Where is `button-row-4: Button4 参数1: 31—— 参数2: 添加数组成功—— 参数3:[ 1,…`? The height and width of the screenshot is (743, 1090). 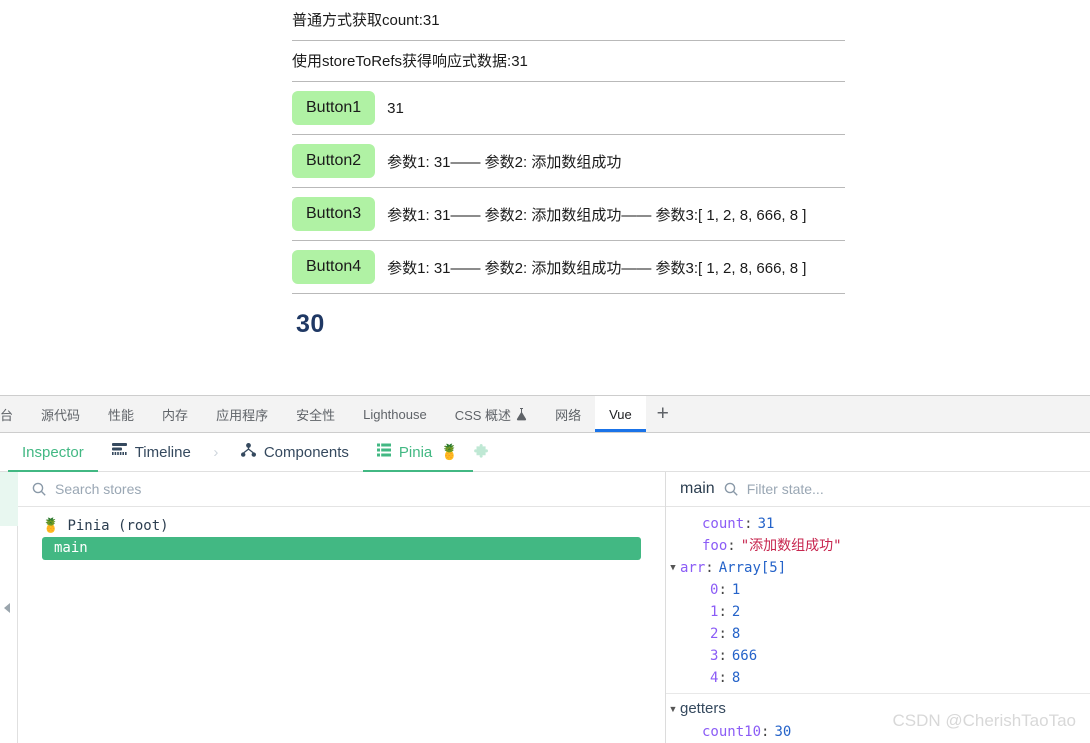 button-row-4: Button4 参数1: 31—— 参数2: 添加数组成功—— 参数3:[ 1,… is located at coordinates (568, 267).